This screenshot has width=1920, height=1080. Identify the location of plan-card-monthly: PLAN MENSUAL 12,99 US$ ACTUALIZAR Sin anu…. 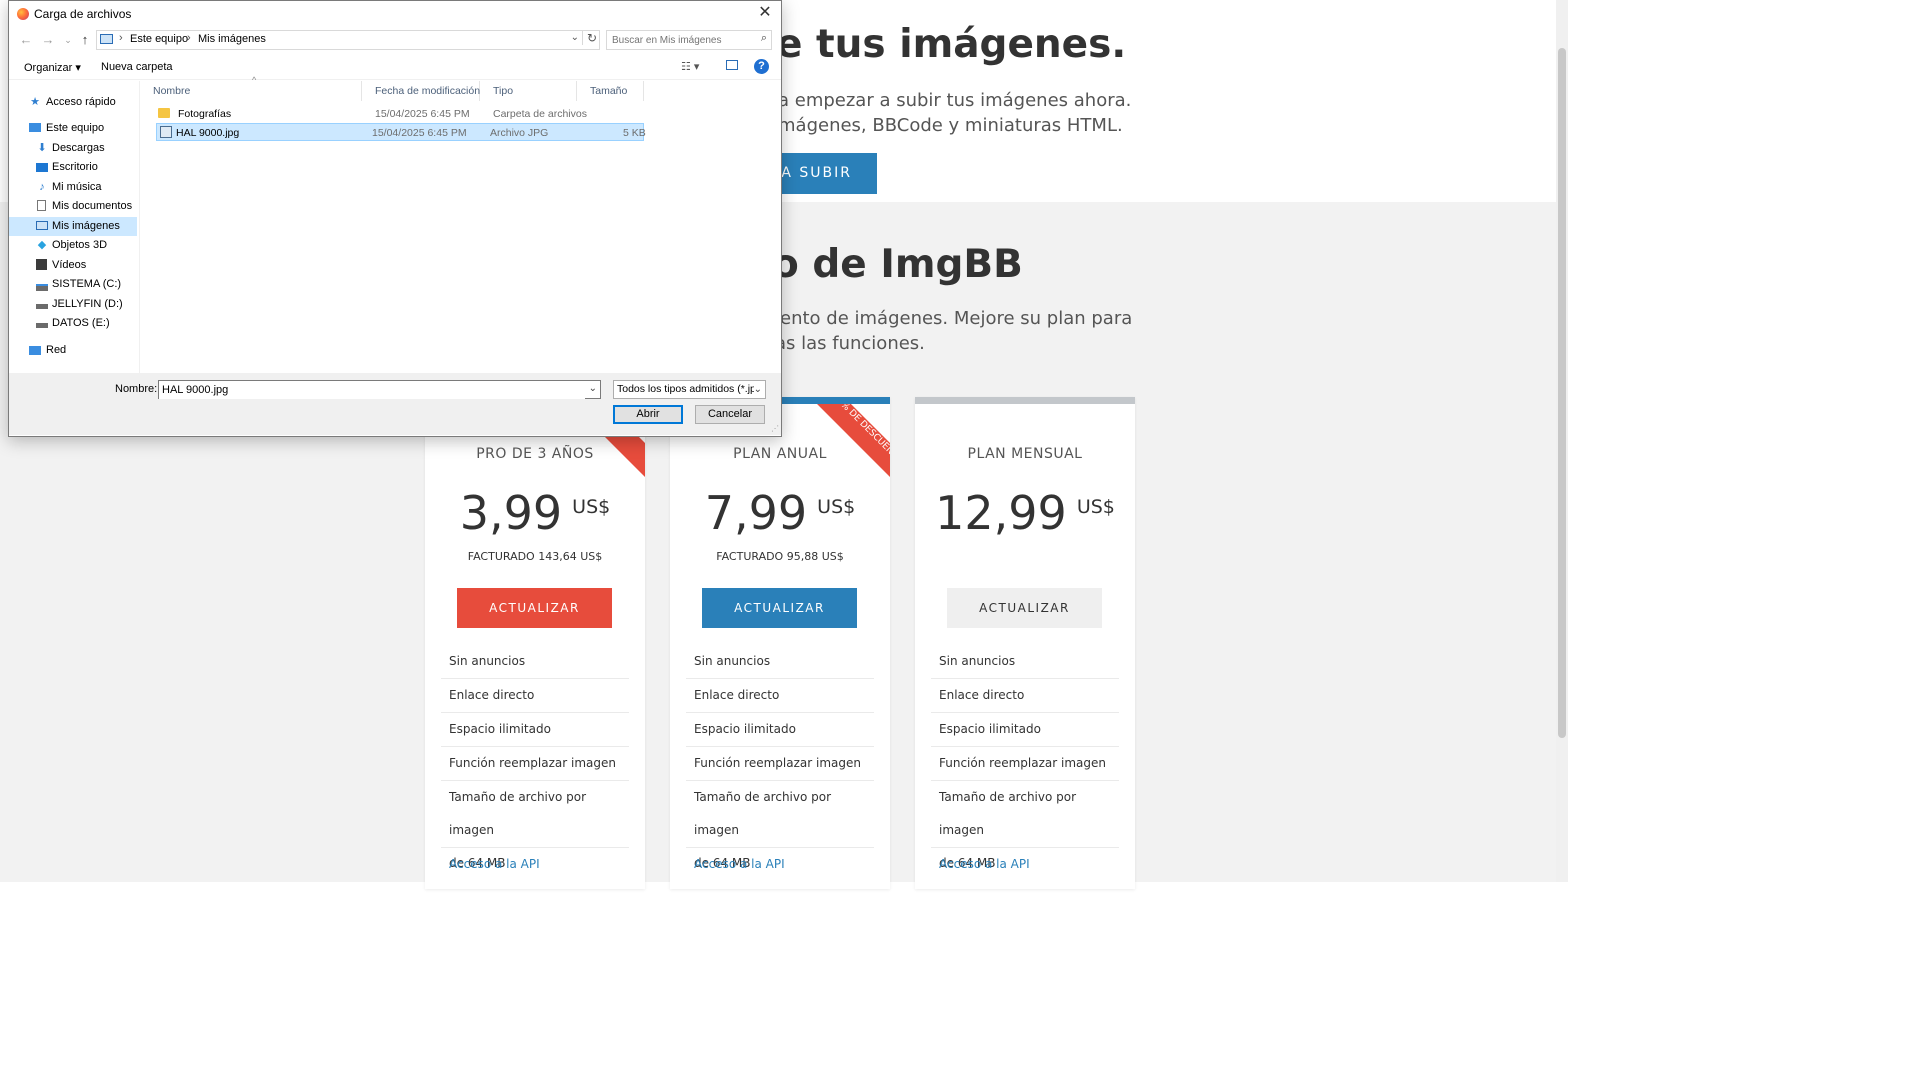
(1025, 643).